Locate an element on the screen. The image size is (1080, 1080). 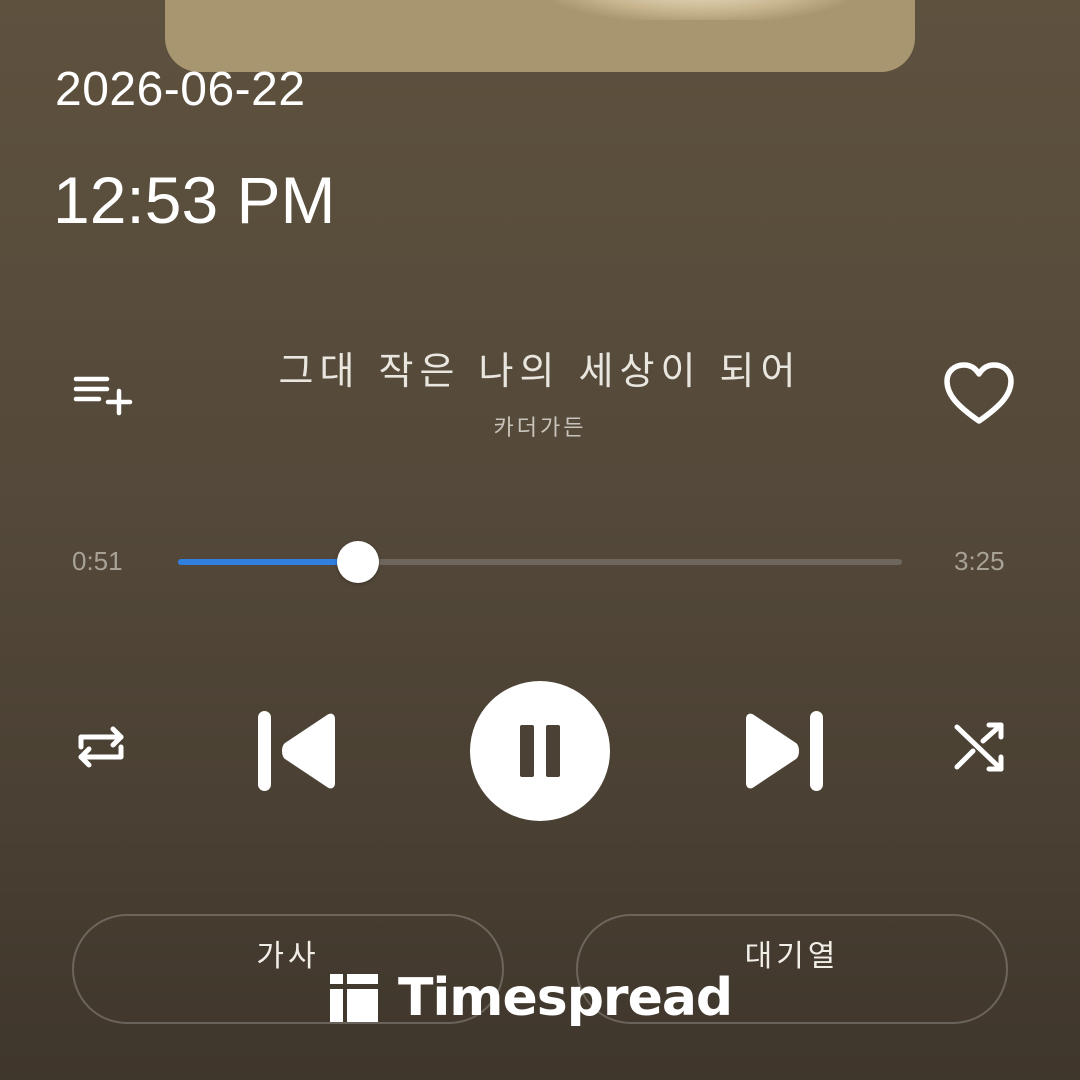
album-art-highlight is located at coordinates (700, 10).